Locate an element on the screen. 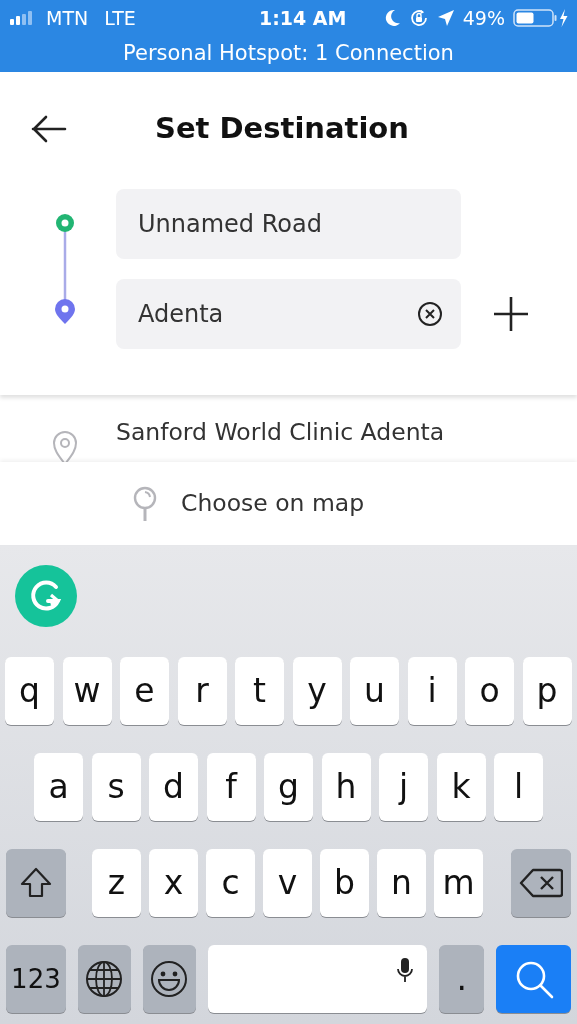  shift-key is located at coordinates (36, 883).